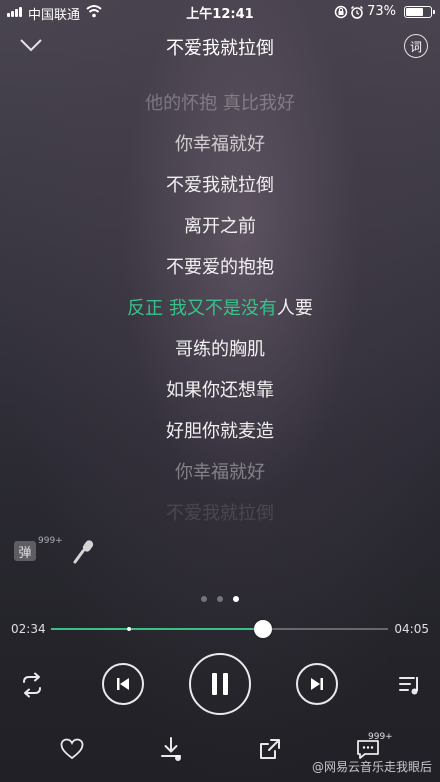 The image size is (440, 782). What do you see at coordinates (220, 12) in the screenshot?
I see `status-bar: 中国联通 上午12:41 73%` at bounding box center [220, 12].